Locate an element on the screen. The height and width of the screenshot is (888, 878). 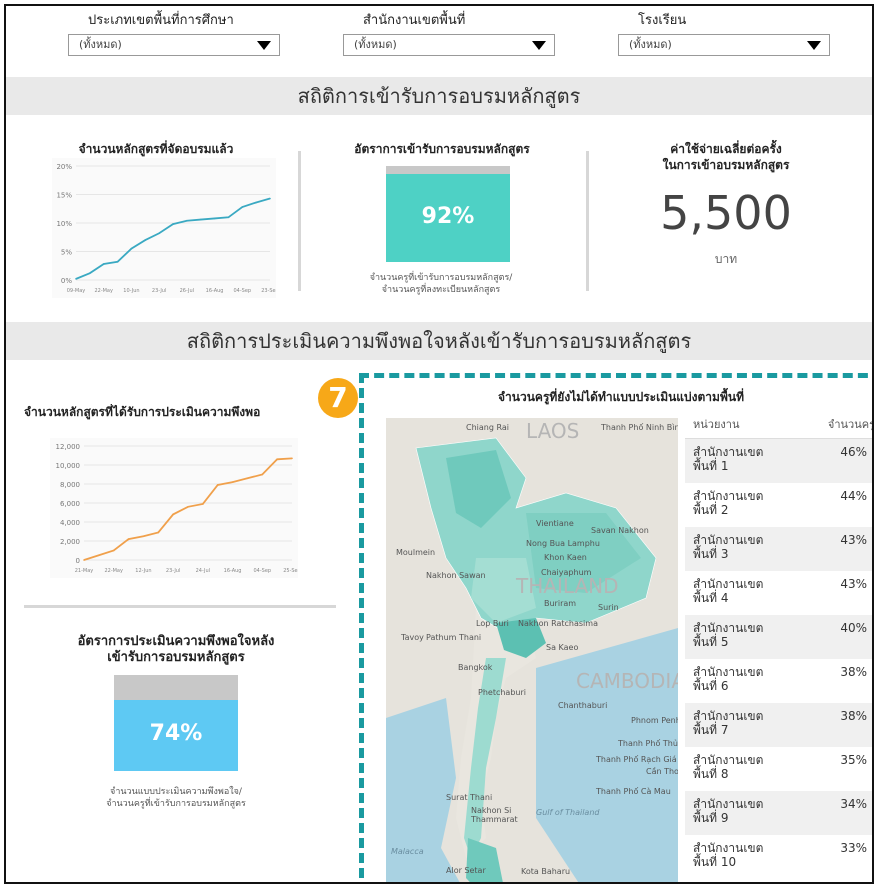
step-badge-number: 7 is located at coordinates (338, 397).